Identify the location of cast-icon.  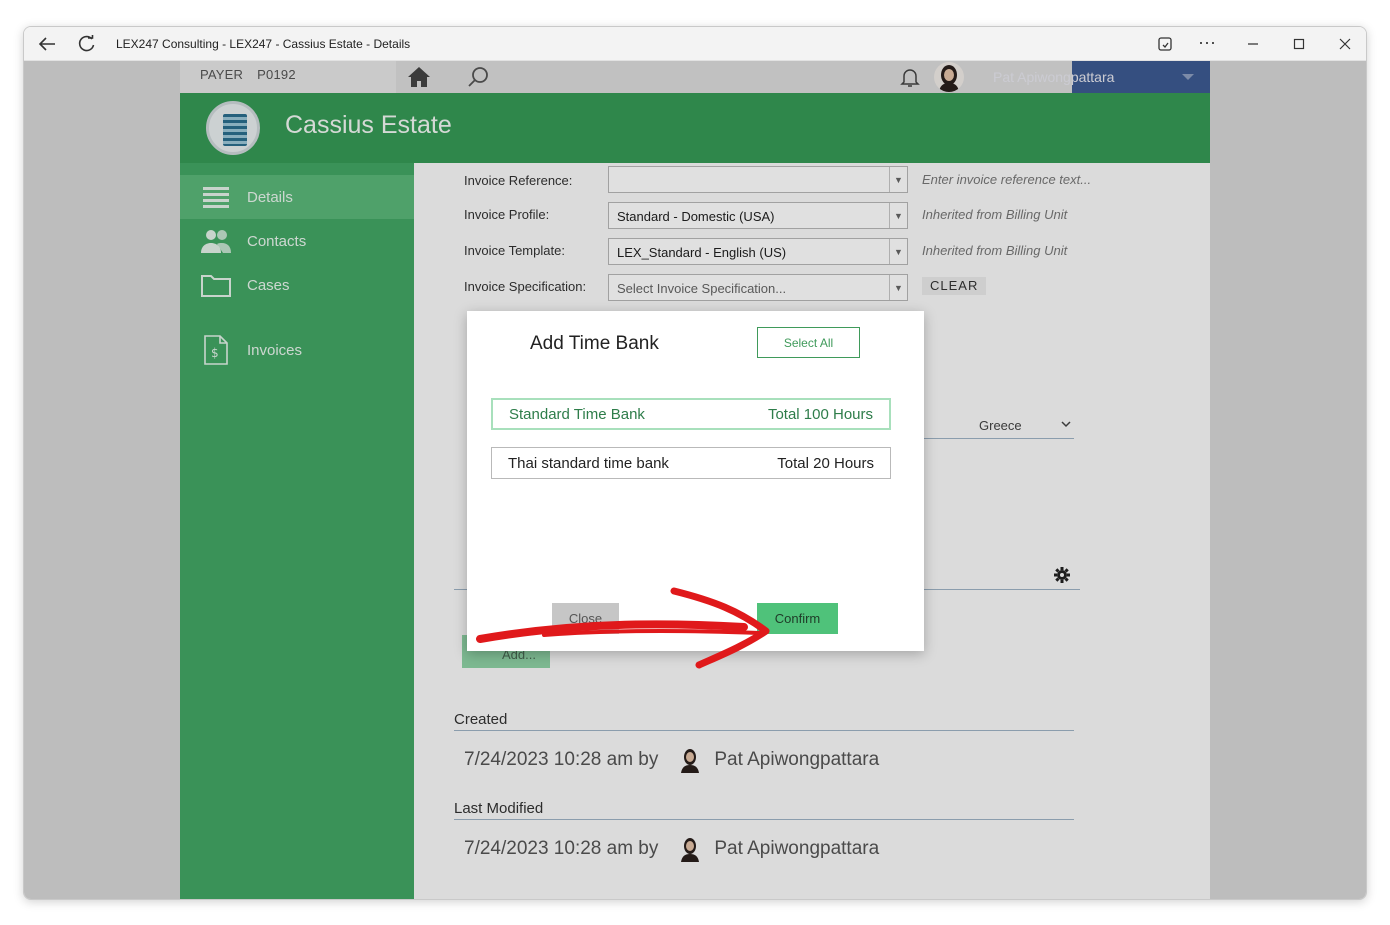
(1165, 44).